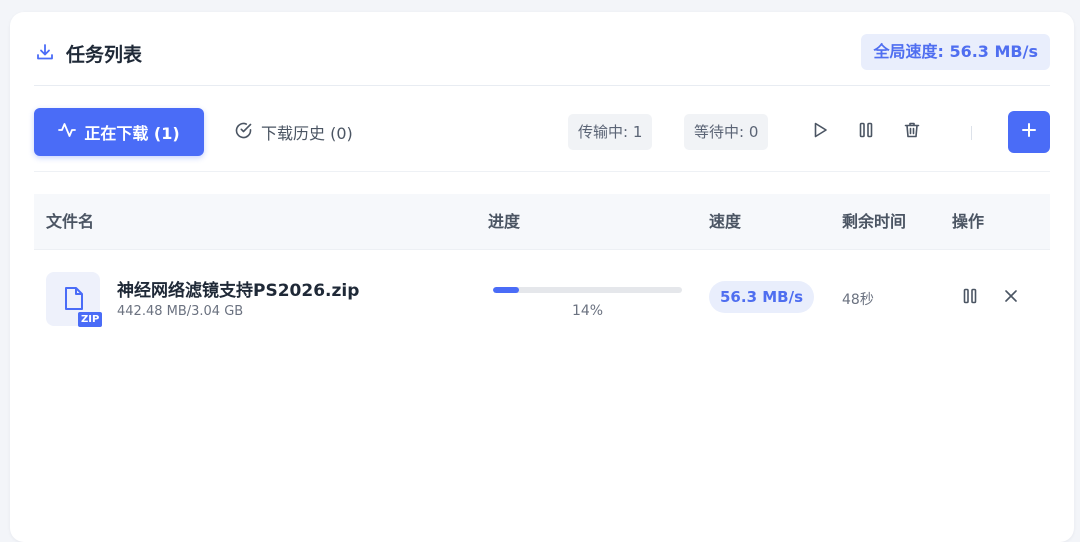 This screenshot has width=1080, height=542. Describe the element at coordinates (238, 291) in the screenshot. I see `file-name: 神经网络滤镜支持PS2026.zip` at that location.